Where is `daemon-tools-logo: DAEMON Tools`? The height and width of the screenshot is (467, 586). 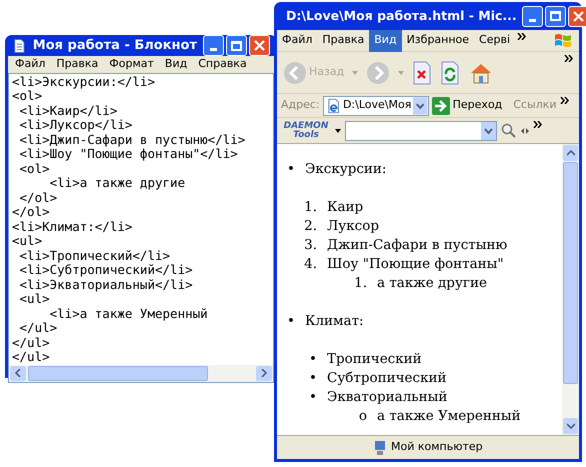 daemon-tools-logo: DAEMON Tools is located at coordinates (306, 131).